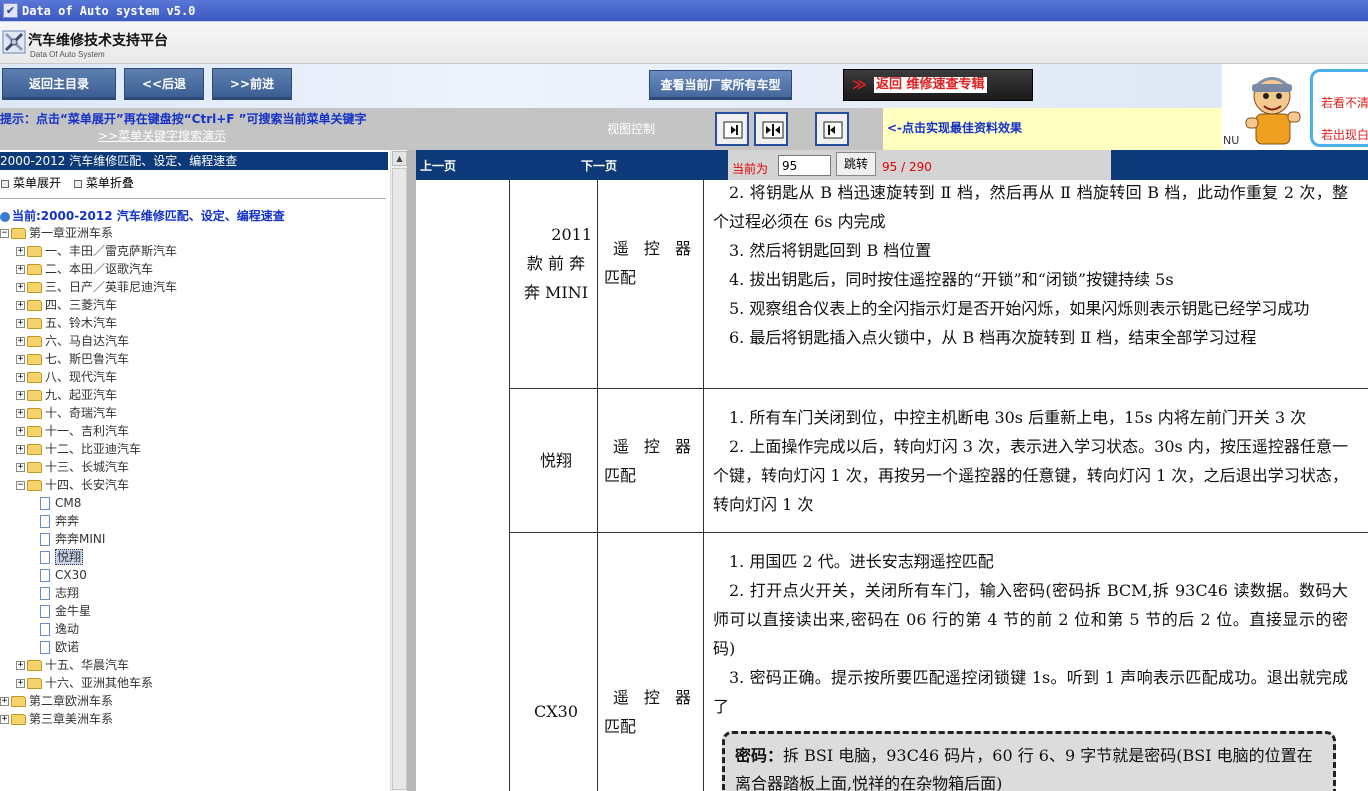  Describe the element at coordinates (72, 539) in the screenshot. I see `tree-leaf-item: 奔奔MINI` at that location.